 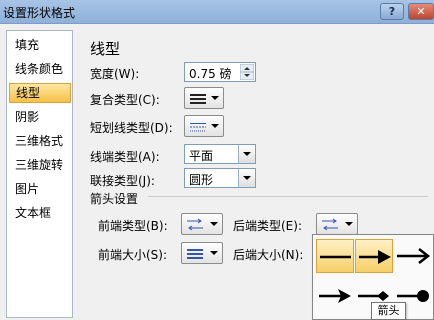 I want to click on open-arrow-icon, so click(x=414, y=256).